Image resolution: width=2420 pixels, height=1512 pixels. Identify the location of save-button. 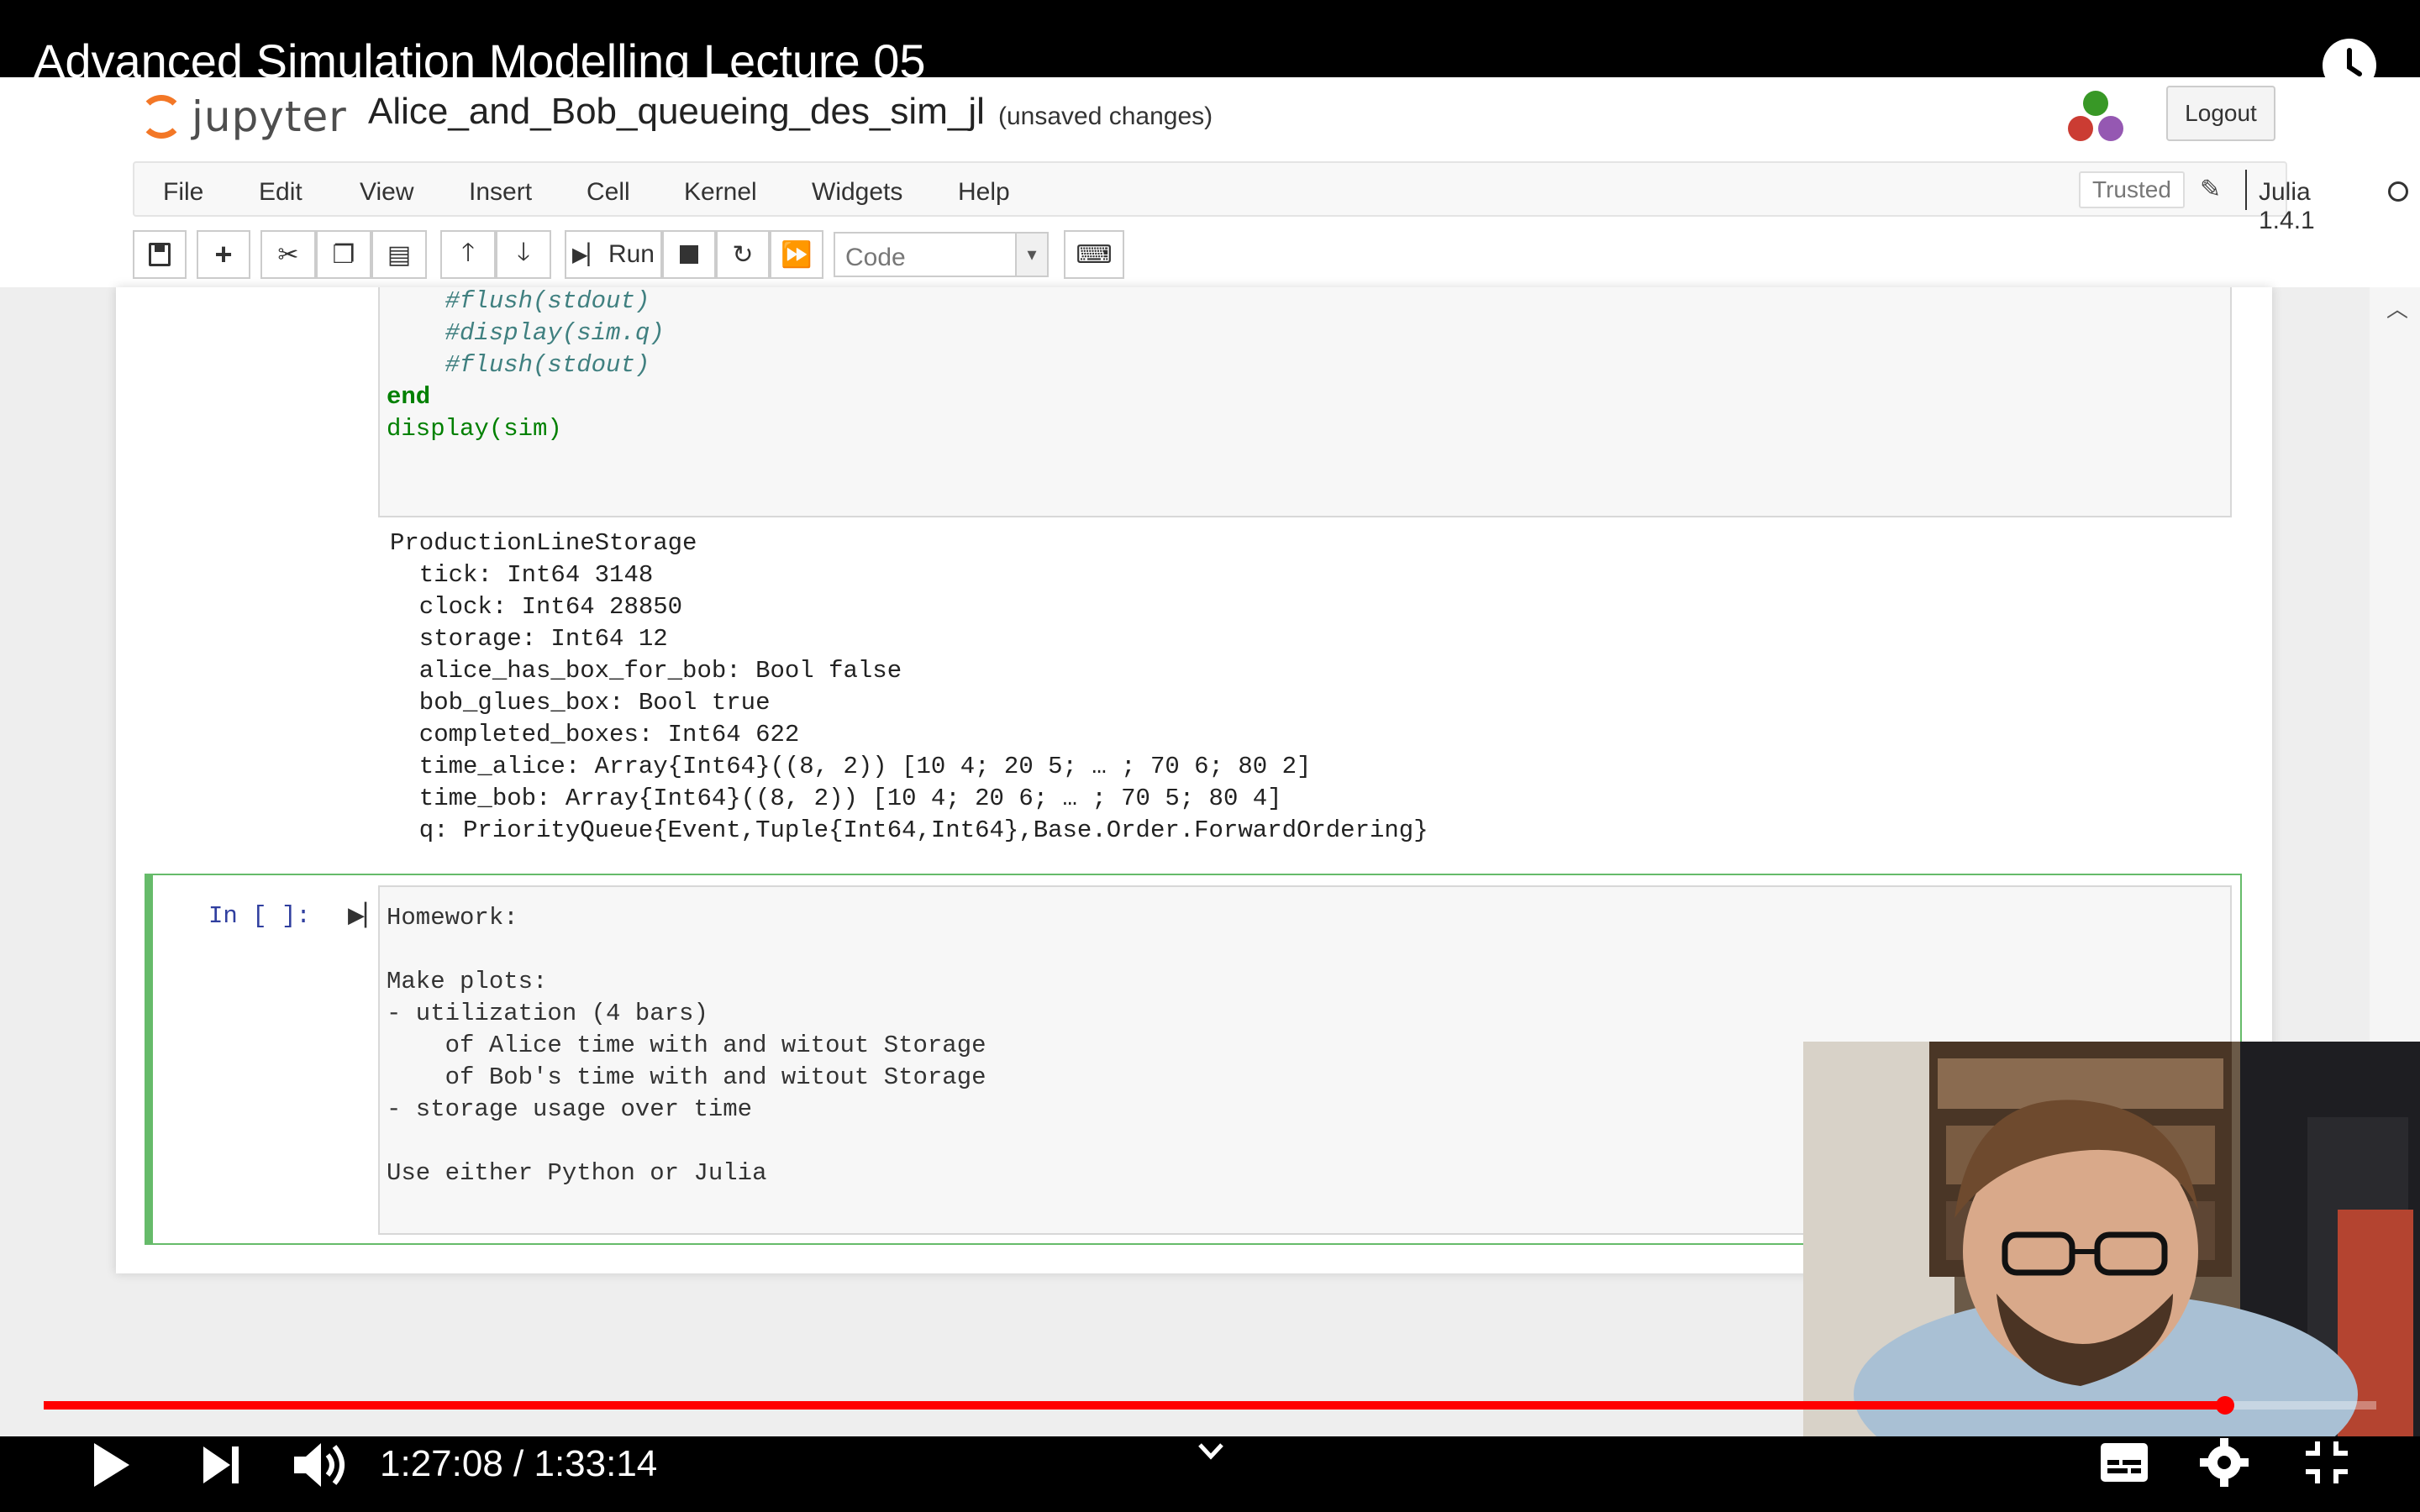
(160, 254).